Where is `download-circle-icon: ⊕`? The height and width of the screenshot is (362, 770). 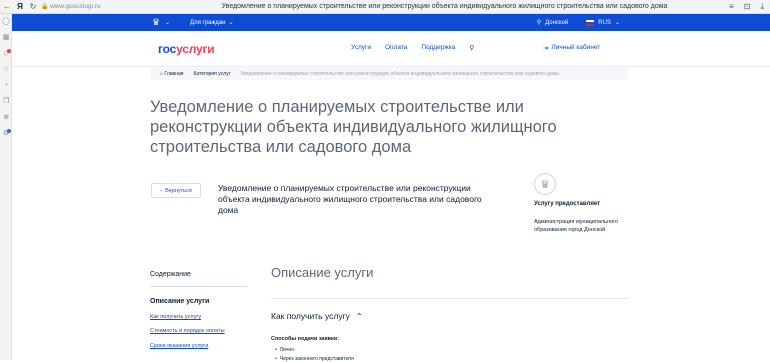
download-circle-icon: ⊕ is located at coordinates (6, 118).